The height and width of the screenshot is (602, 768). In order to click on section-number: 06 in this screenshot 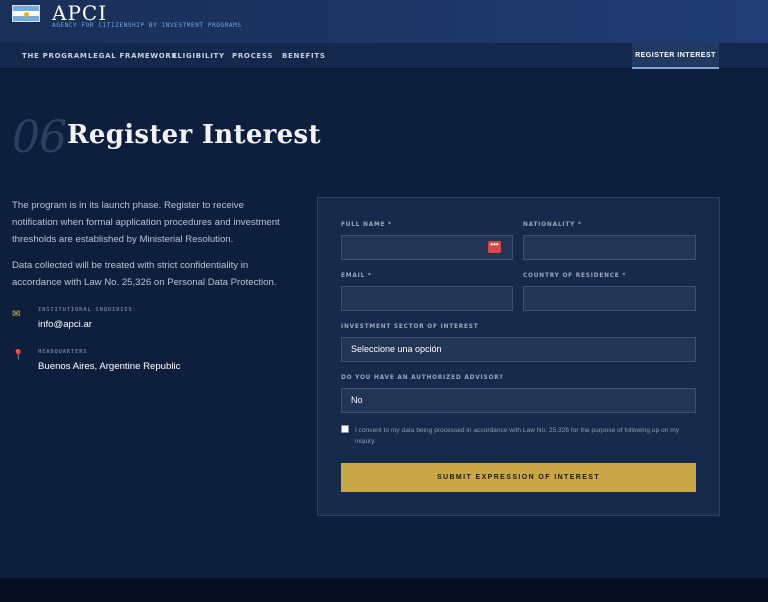, I will do `click(39, 137)`.